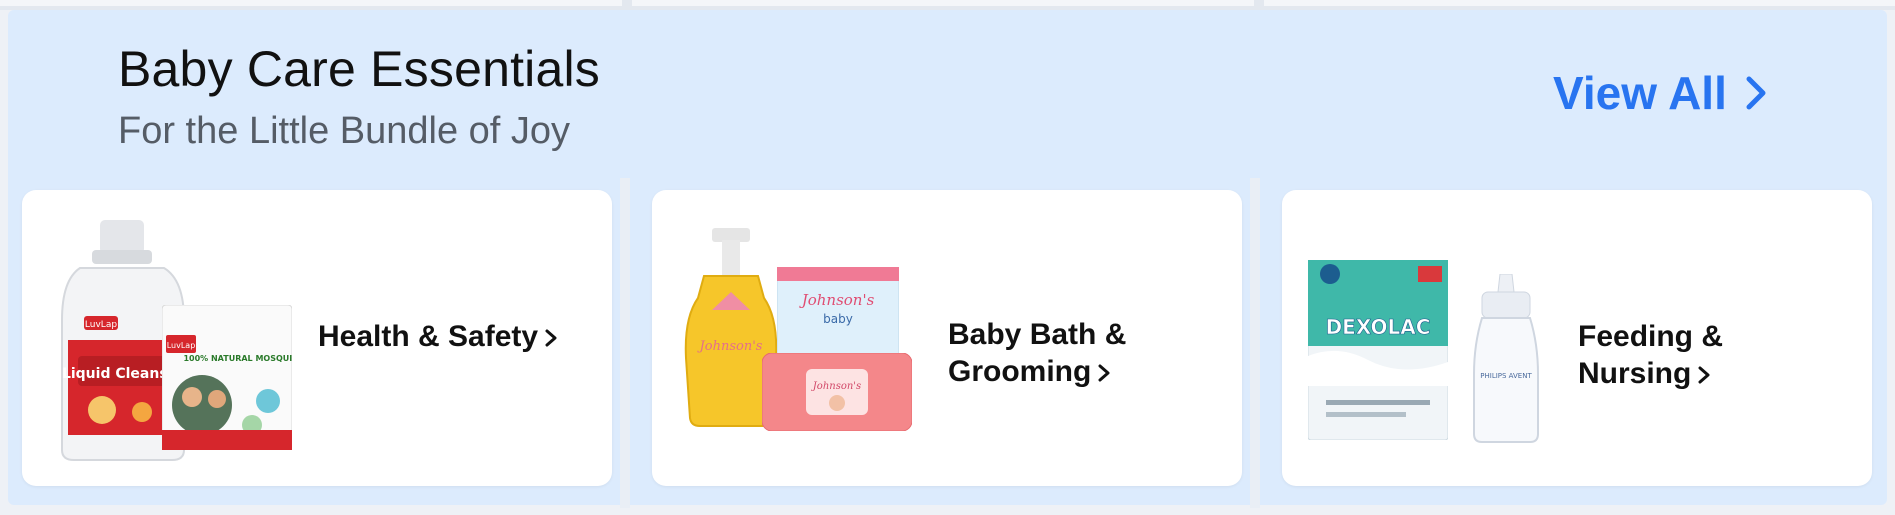  Describe the element at coordinates (1378, 327) in the screenshot. I see `svg-text: DEXOLAC` at that location.